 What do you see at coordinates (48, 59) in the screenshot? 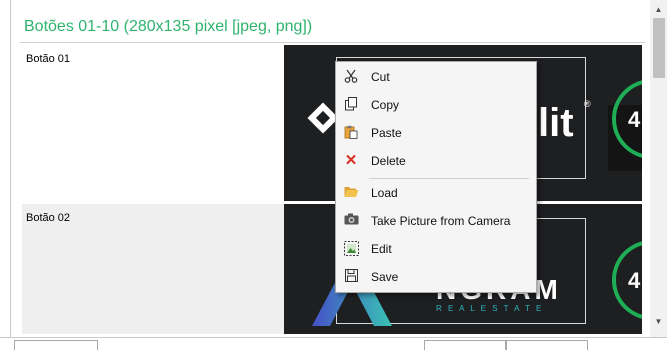
I see `row-label: Botão 01` at bounding box center [48, 59].